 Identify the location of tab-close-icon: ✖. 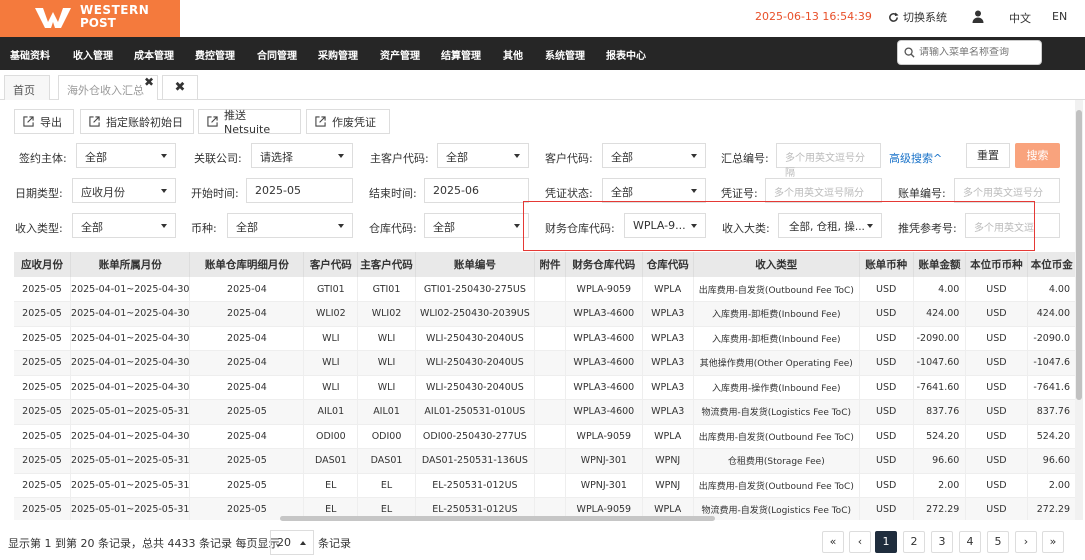
(149, 82).